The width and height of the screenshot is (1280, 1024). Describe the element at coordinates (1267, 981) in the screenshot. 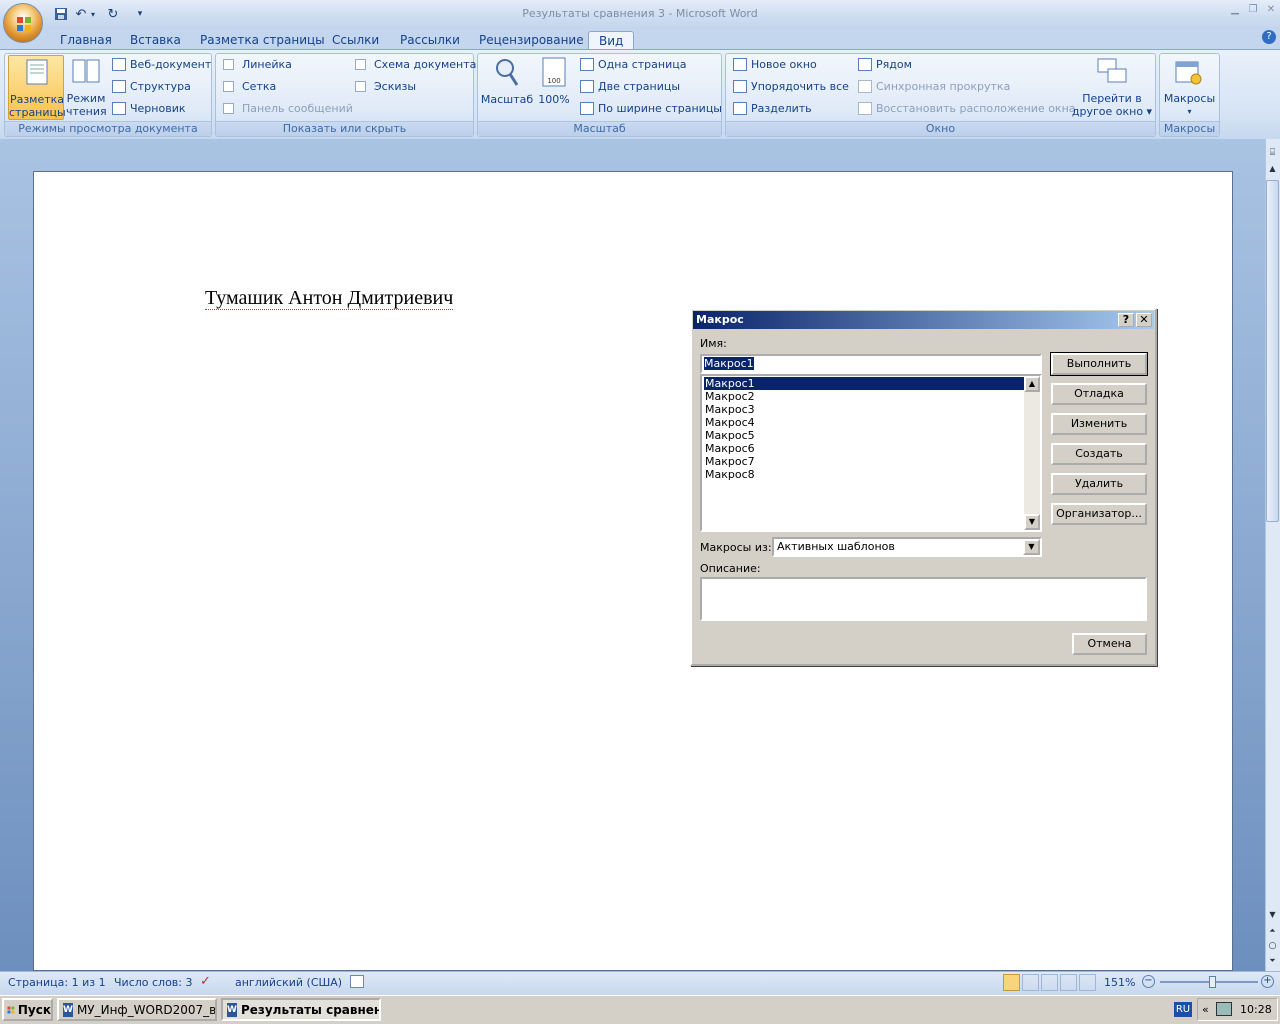

I see `zoom-in-icon: +` at that location.